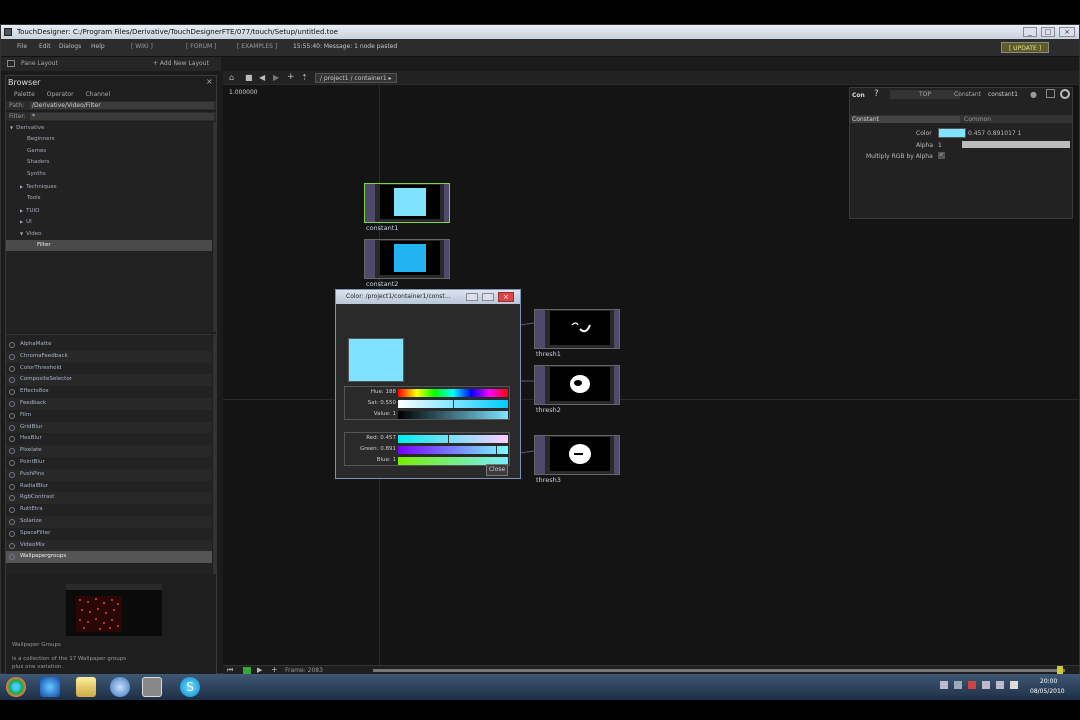  Describe the element at coordinates (109, 427) in the screenshot. I see `list-item: GridBlur` at that location.